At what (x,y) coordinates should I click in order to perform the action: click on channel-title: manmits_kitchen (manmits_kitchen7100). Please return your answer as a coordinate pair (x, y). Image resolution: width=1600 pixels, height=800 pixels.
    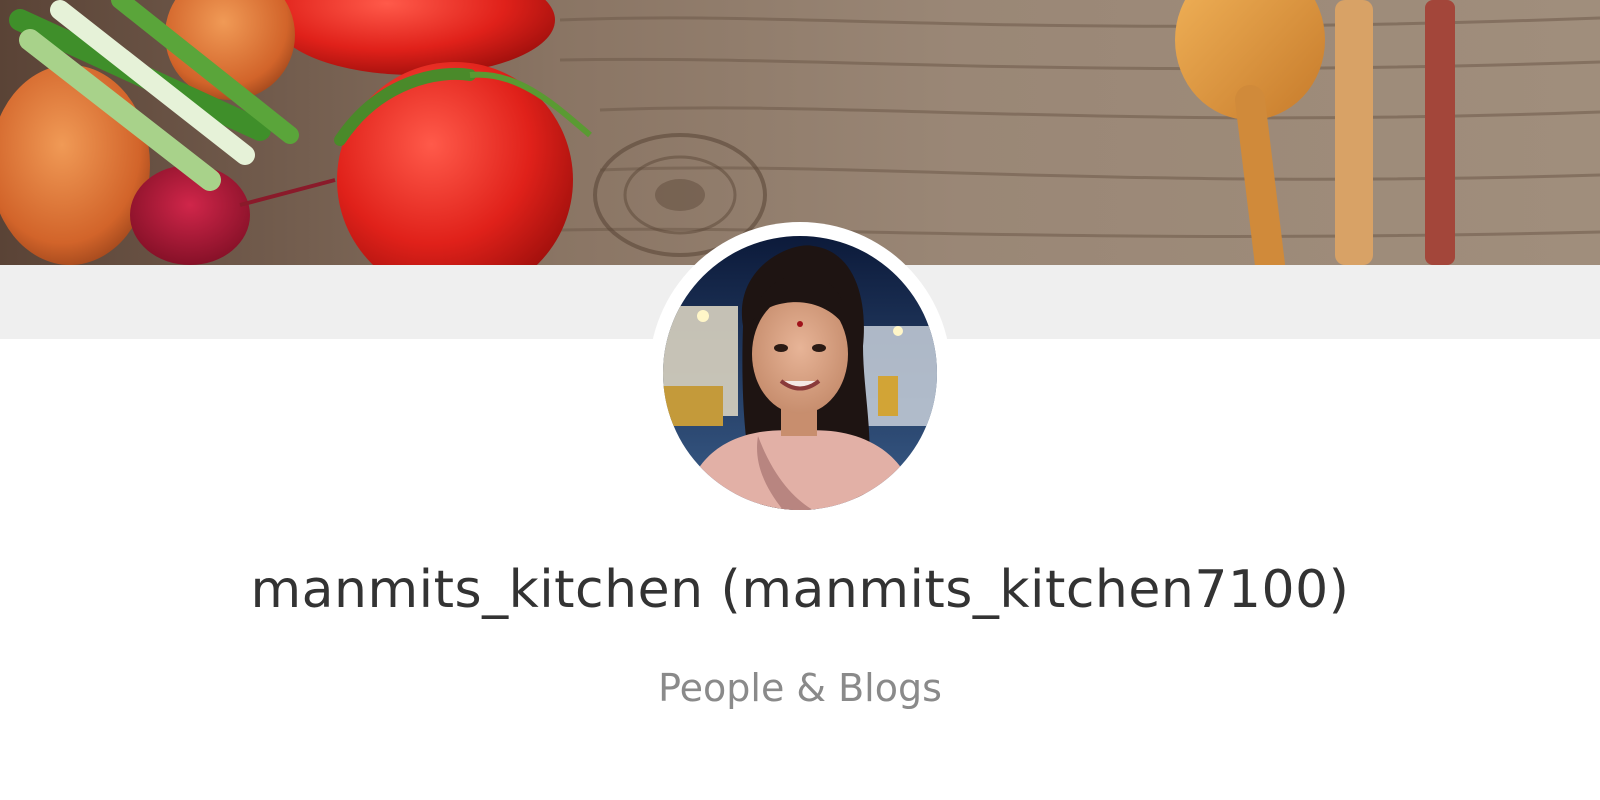
    Looking at the image, I should click on (800, 590).